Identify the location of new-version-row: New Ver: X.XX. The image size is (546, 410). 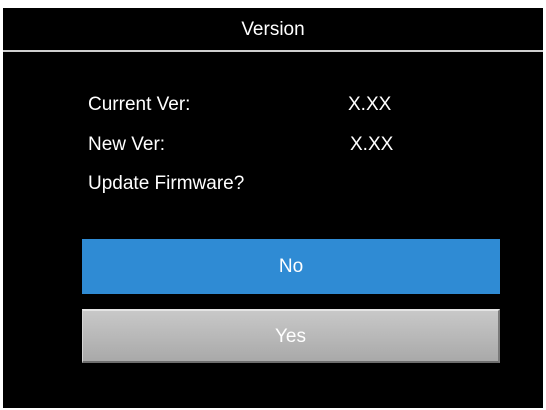
(288, 145).